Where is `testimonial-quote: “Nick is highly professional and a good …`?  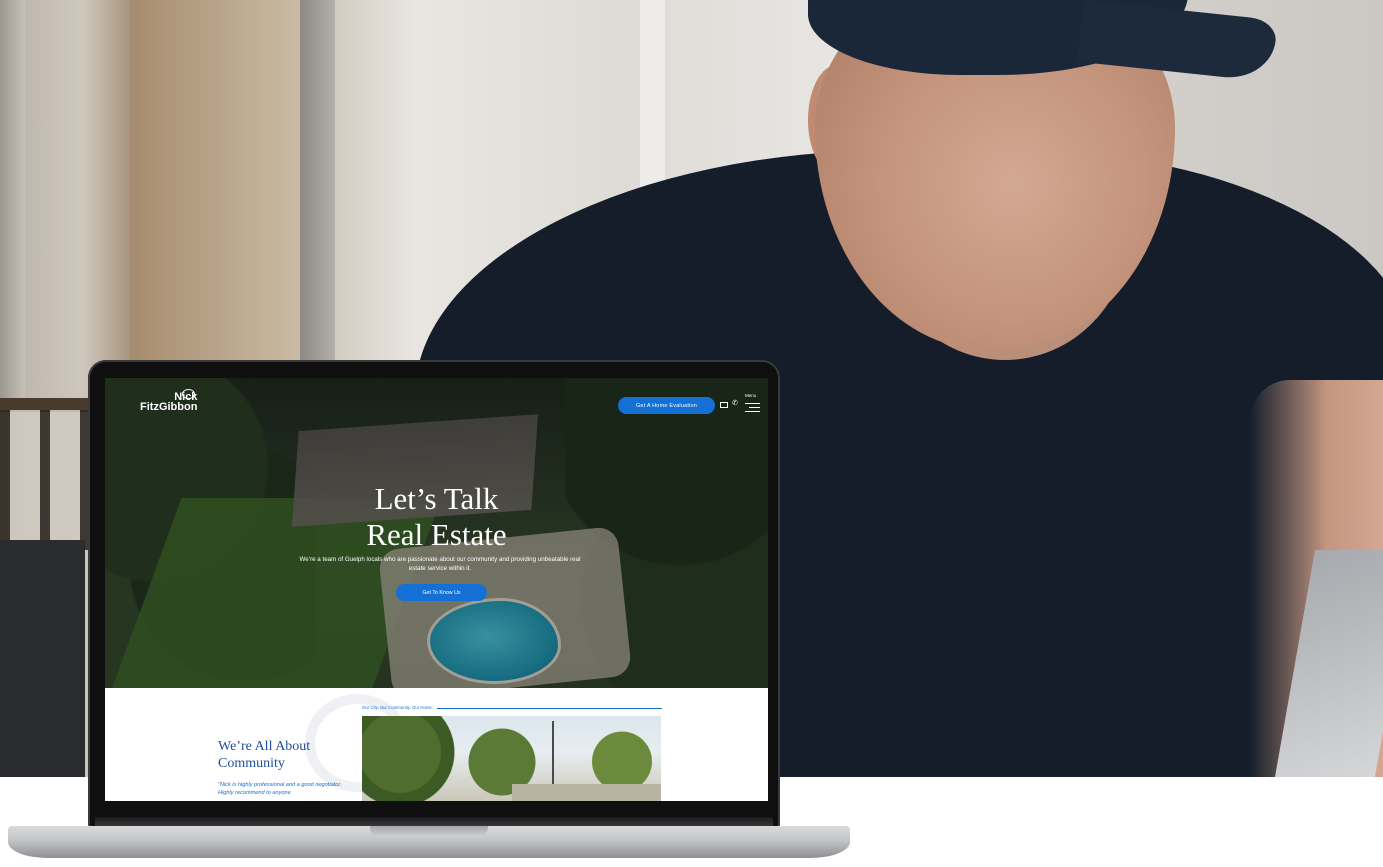
testimonial-quote: “Nick is highly professional and a good … is located at coordinates (280, 789).